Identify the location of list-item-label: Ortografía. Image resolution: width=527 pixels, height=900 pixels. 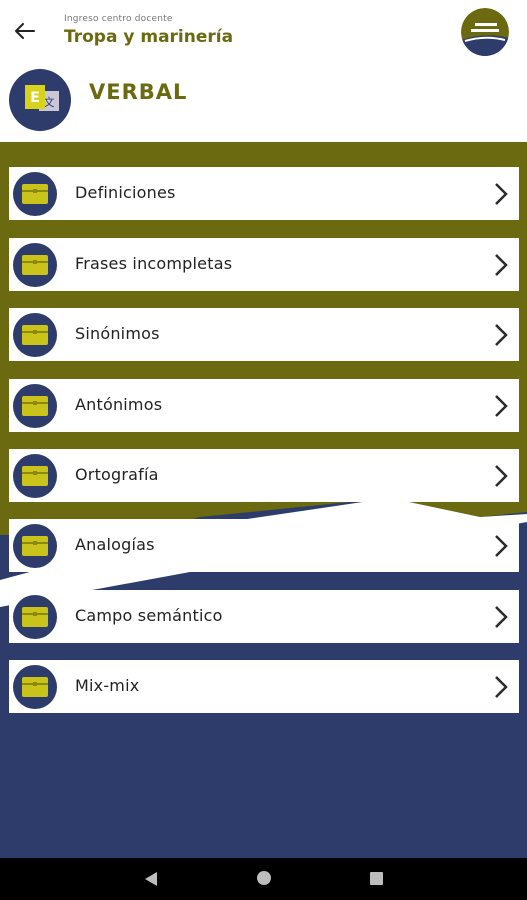
(117, 474).